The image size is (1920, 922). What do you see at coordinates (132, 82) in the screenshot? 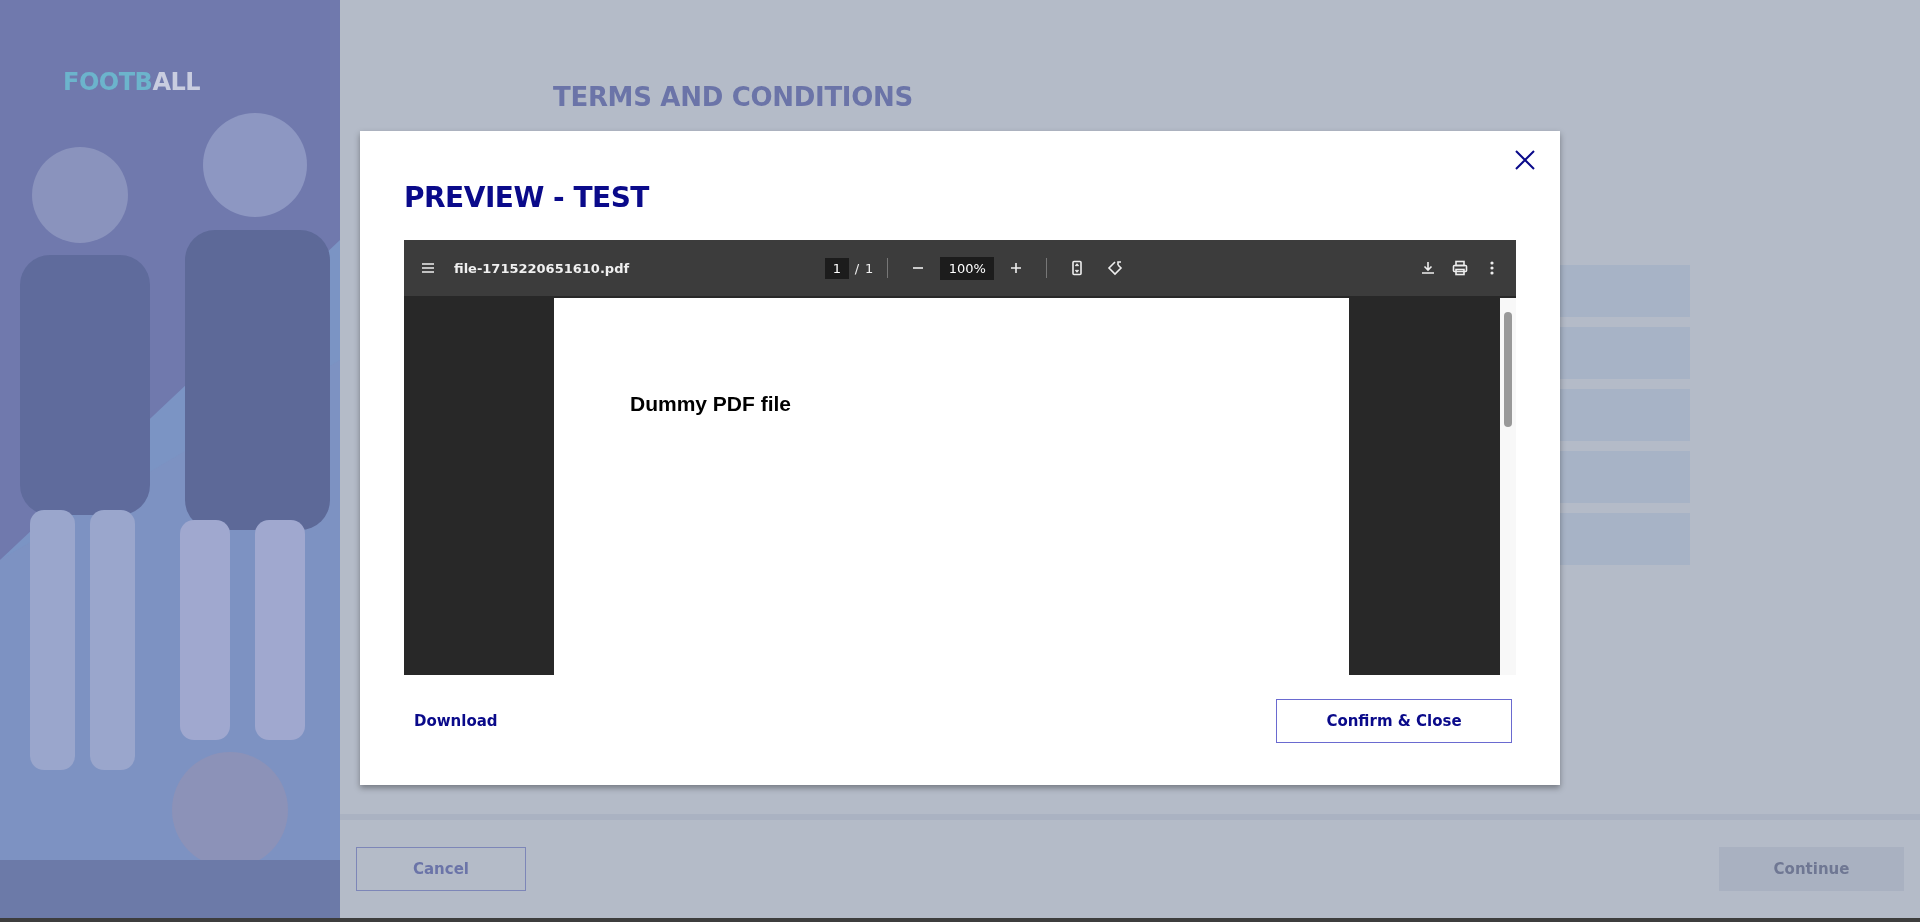
I see `logo: FOOTBALL` at bounding box center [132, 82].